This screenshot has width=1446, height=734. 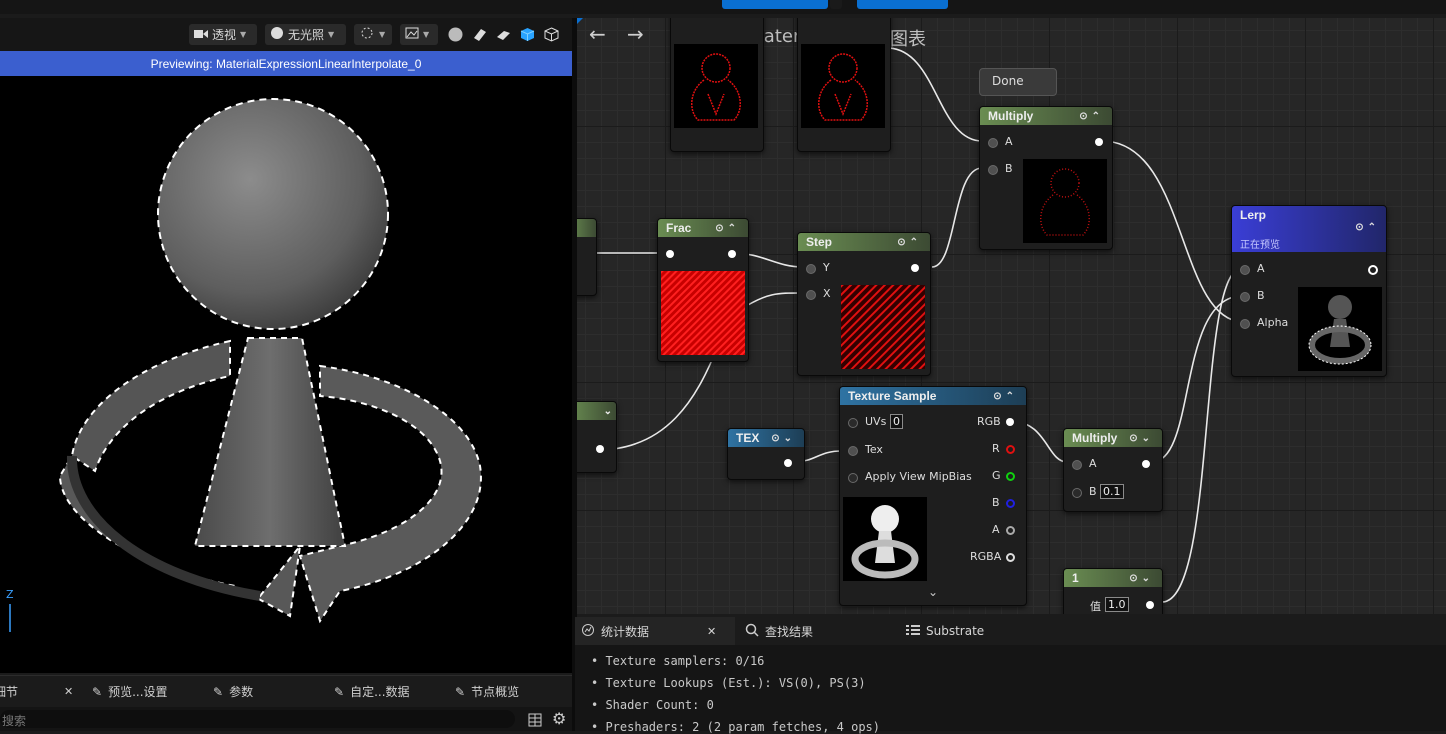 What do you see at coordinates (130, 691) in the screenshot?
I see `tab-preview-settings: ✎ 预览...设置` at bounding box center [130, 691].